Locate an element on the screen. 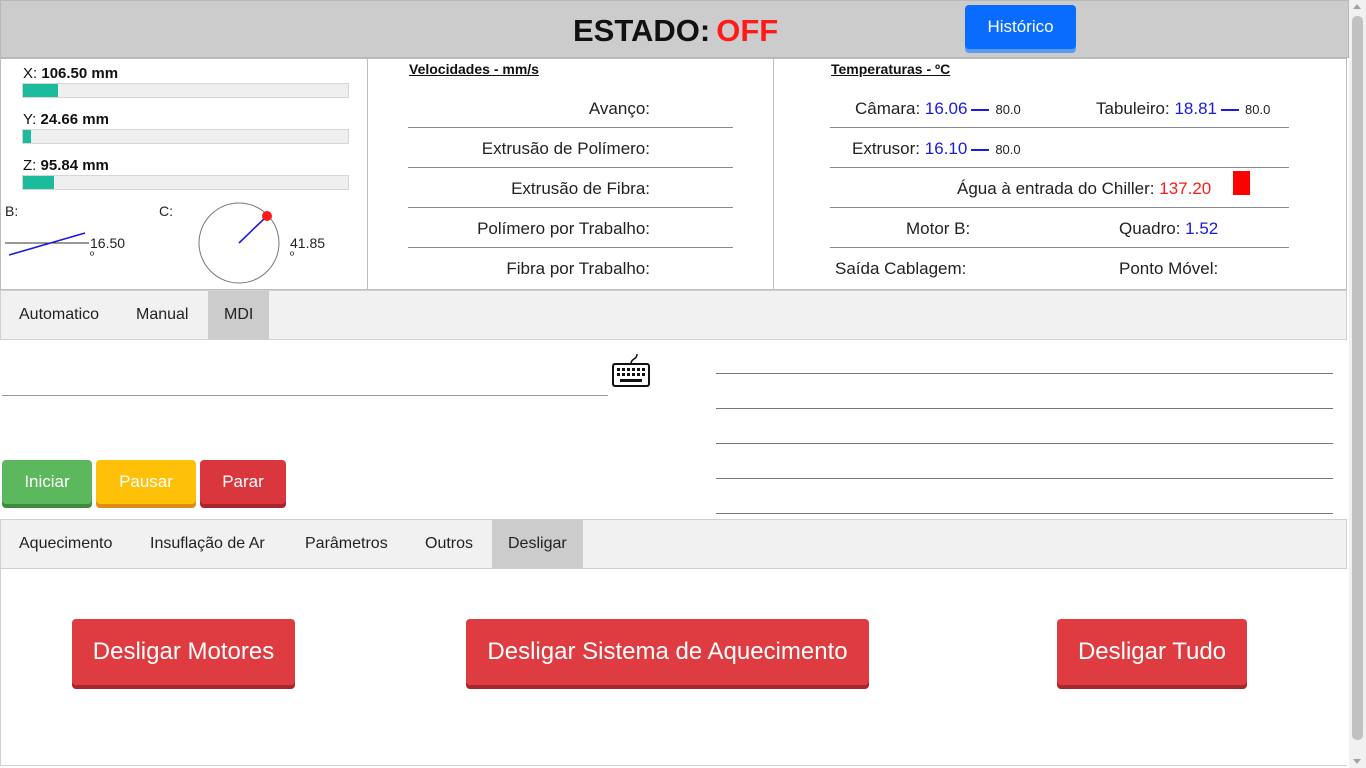 Image resolution: width=1366 pixels, height=768 pixels. extrusao-fibra-label: Extrusão de Fibra: is located at coordinates (580, 188).